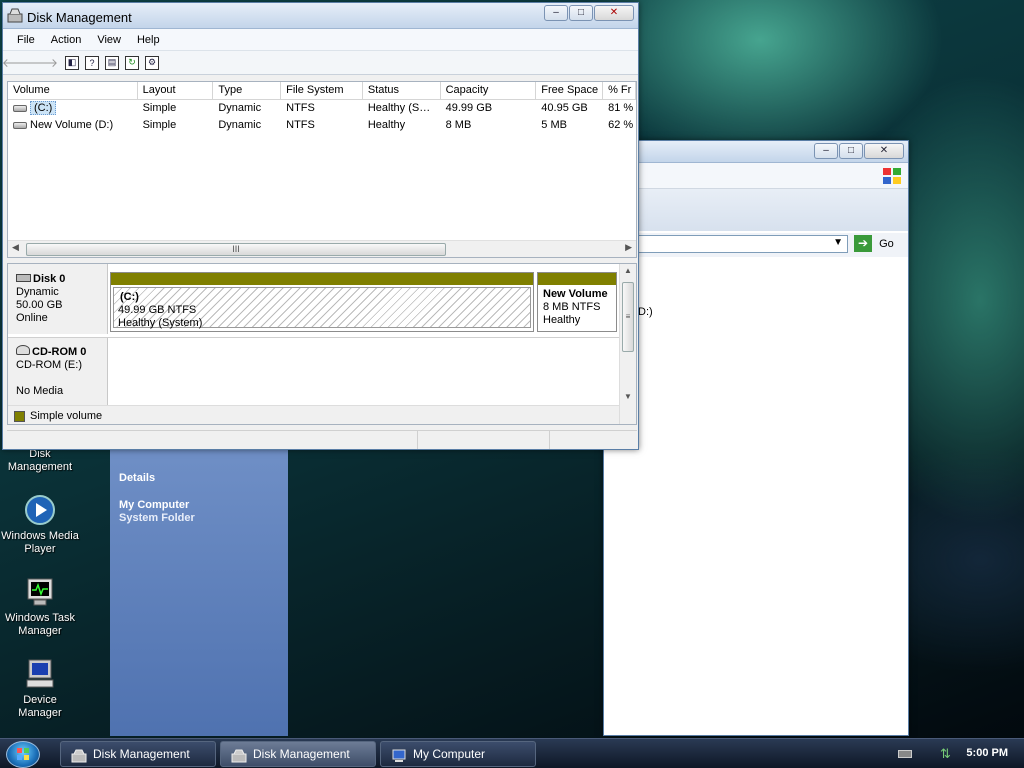 Image resolution: width=1024 pixels, height=768 pixels. What do you see at coordinates (129, 297) in the screenshot?
I see `partition-name: (C:)` at bounding box center [129, 297].